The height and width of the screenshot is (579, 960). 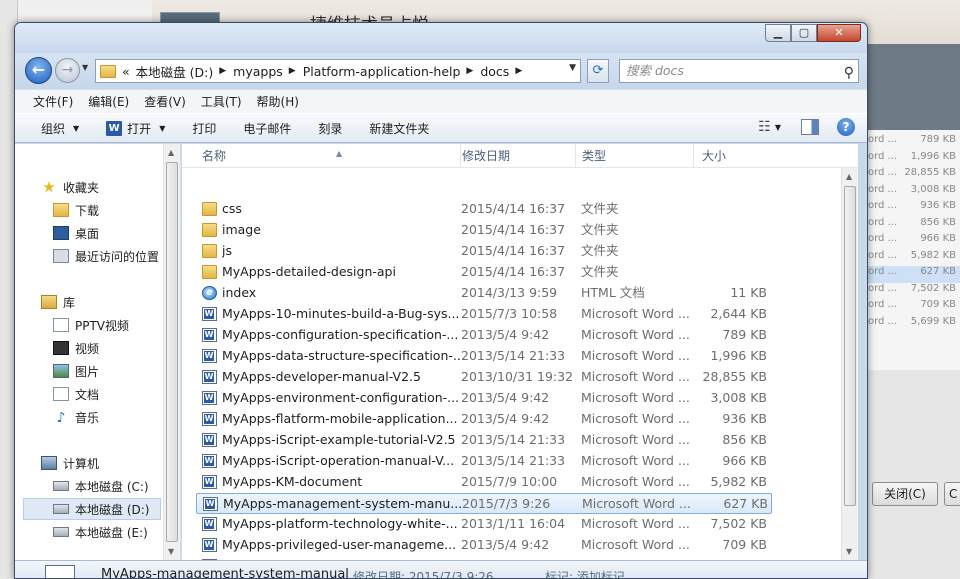 What do you see at coordinates (484, 230) in the screenshot?
I see `file-row: image 2015/4/14 16:37 文件夹` at bounding box center [484, 230].